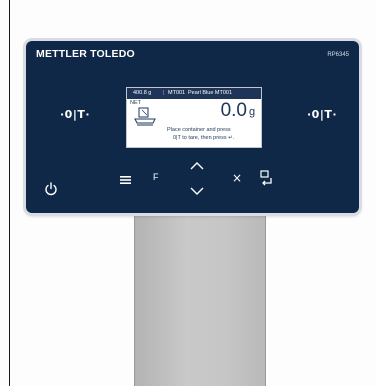 The image size is (376, 386). Describe the element at coordinates (268, 178) in the screenshot. I see `enter-icon` at that location.